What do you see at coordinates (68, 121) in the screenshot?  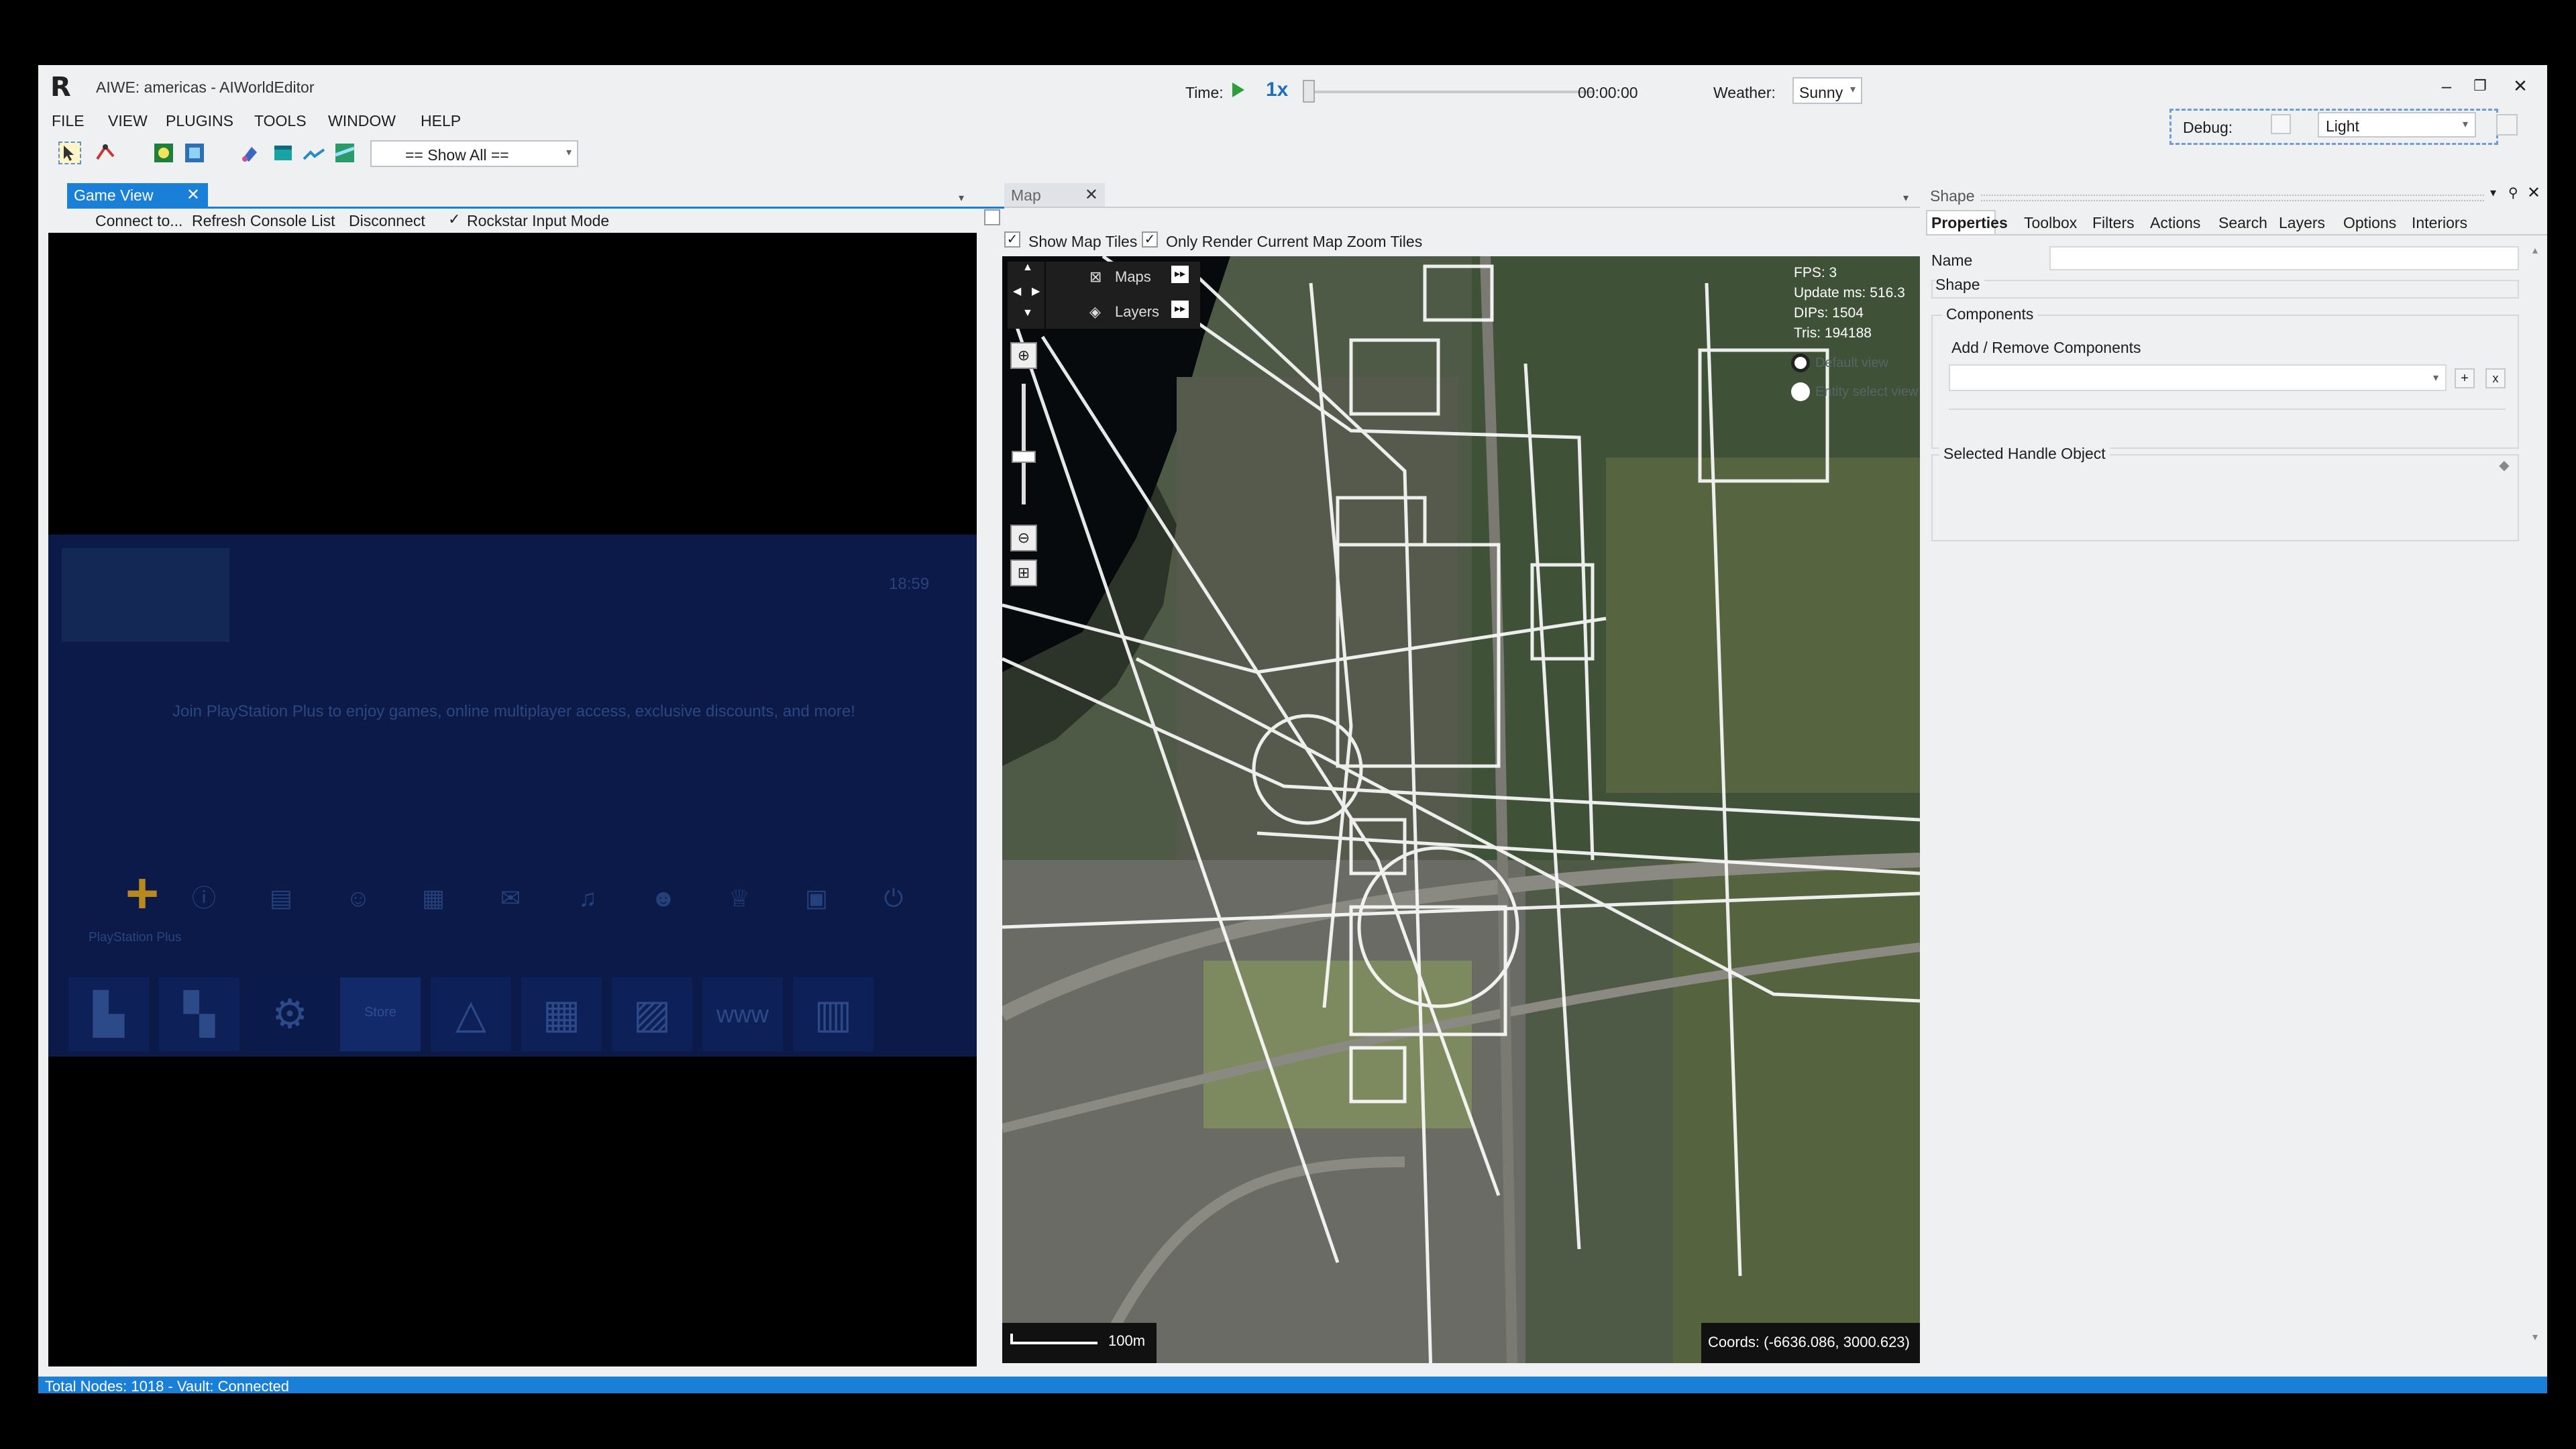 I see `menu-file: FILE` at bounding box center [68, 121].